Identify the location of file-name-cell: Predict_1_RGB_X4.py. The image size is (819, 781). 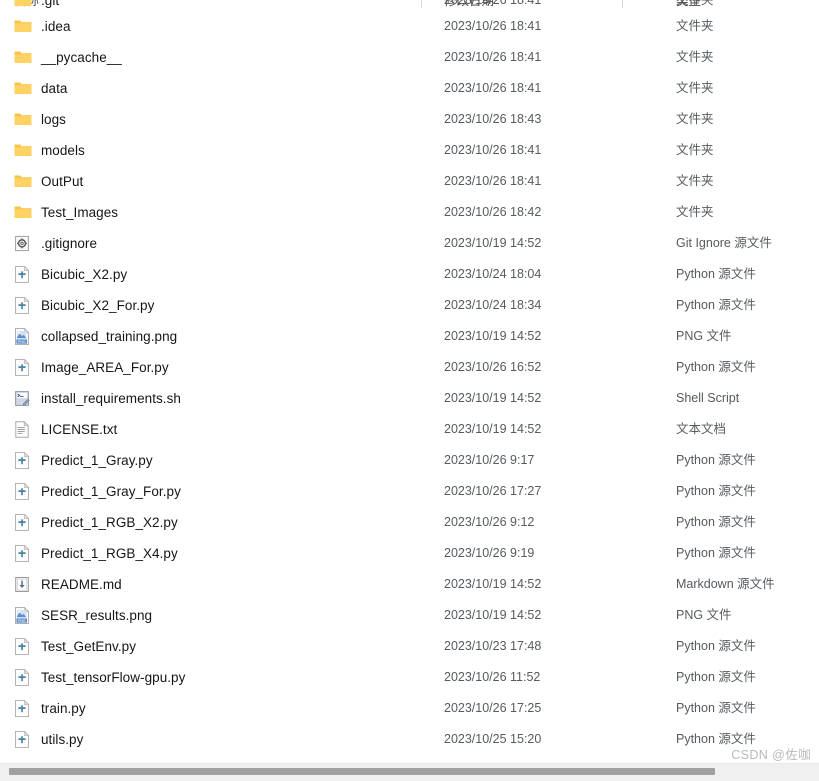
(96, 553).